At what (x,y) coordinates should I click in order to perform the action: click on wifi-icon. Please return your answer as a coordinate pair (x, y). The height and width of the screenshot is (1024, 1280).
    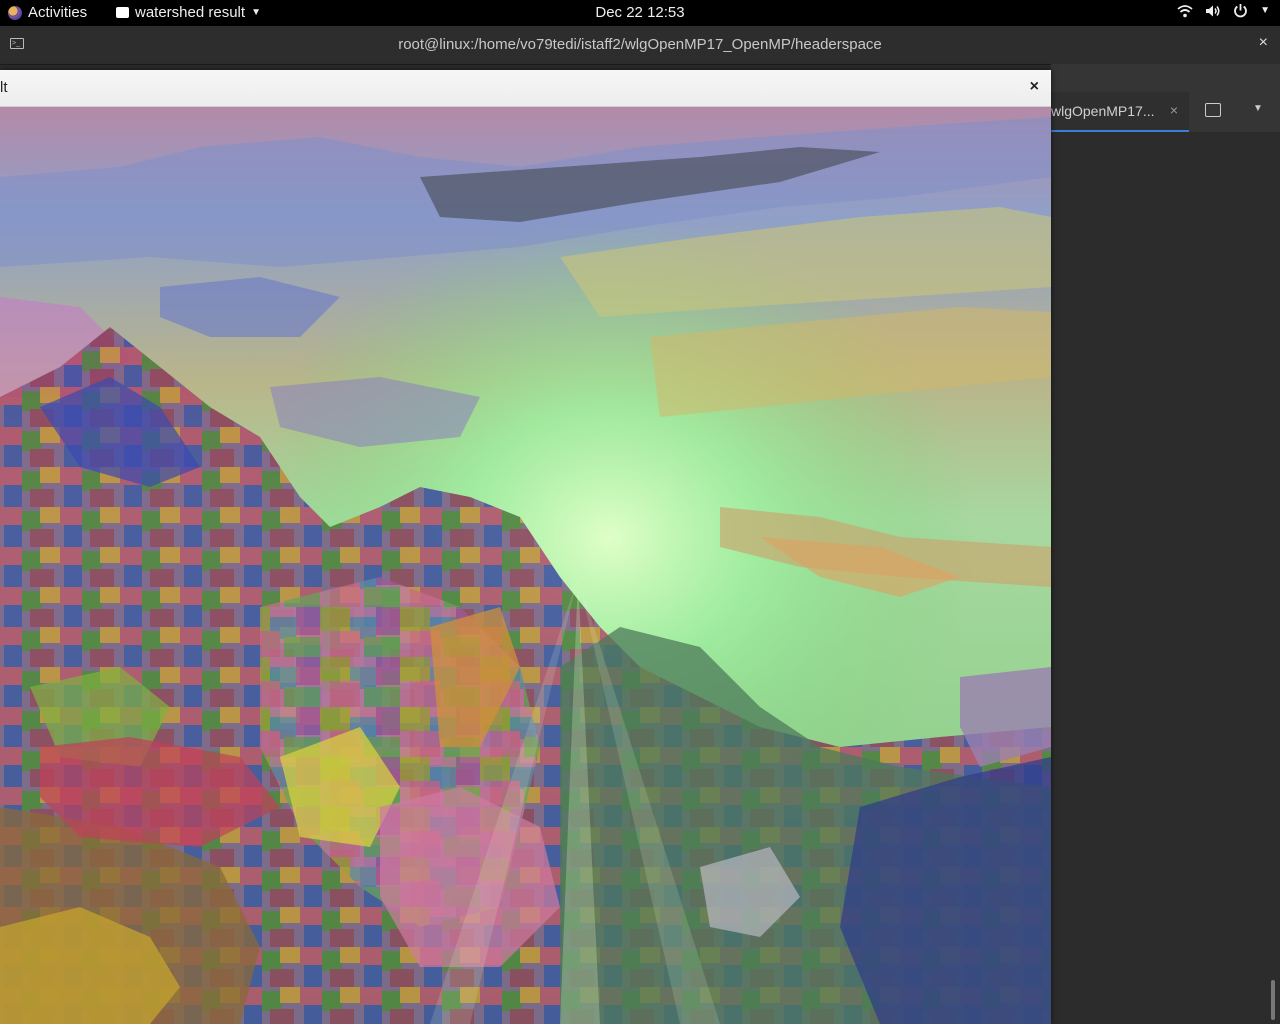
    Looking at the image, I should click on (1185, 10).